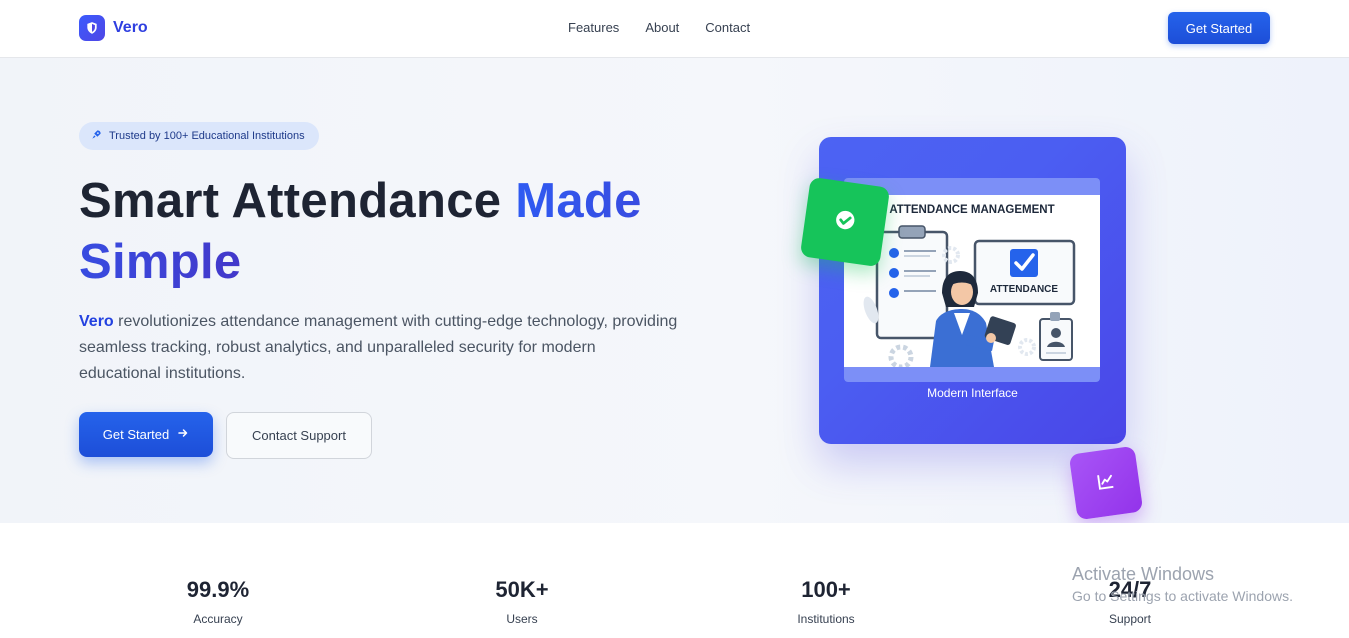  I want to click on nav-link-features: Features, so click(593, 27).